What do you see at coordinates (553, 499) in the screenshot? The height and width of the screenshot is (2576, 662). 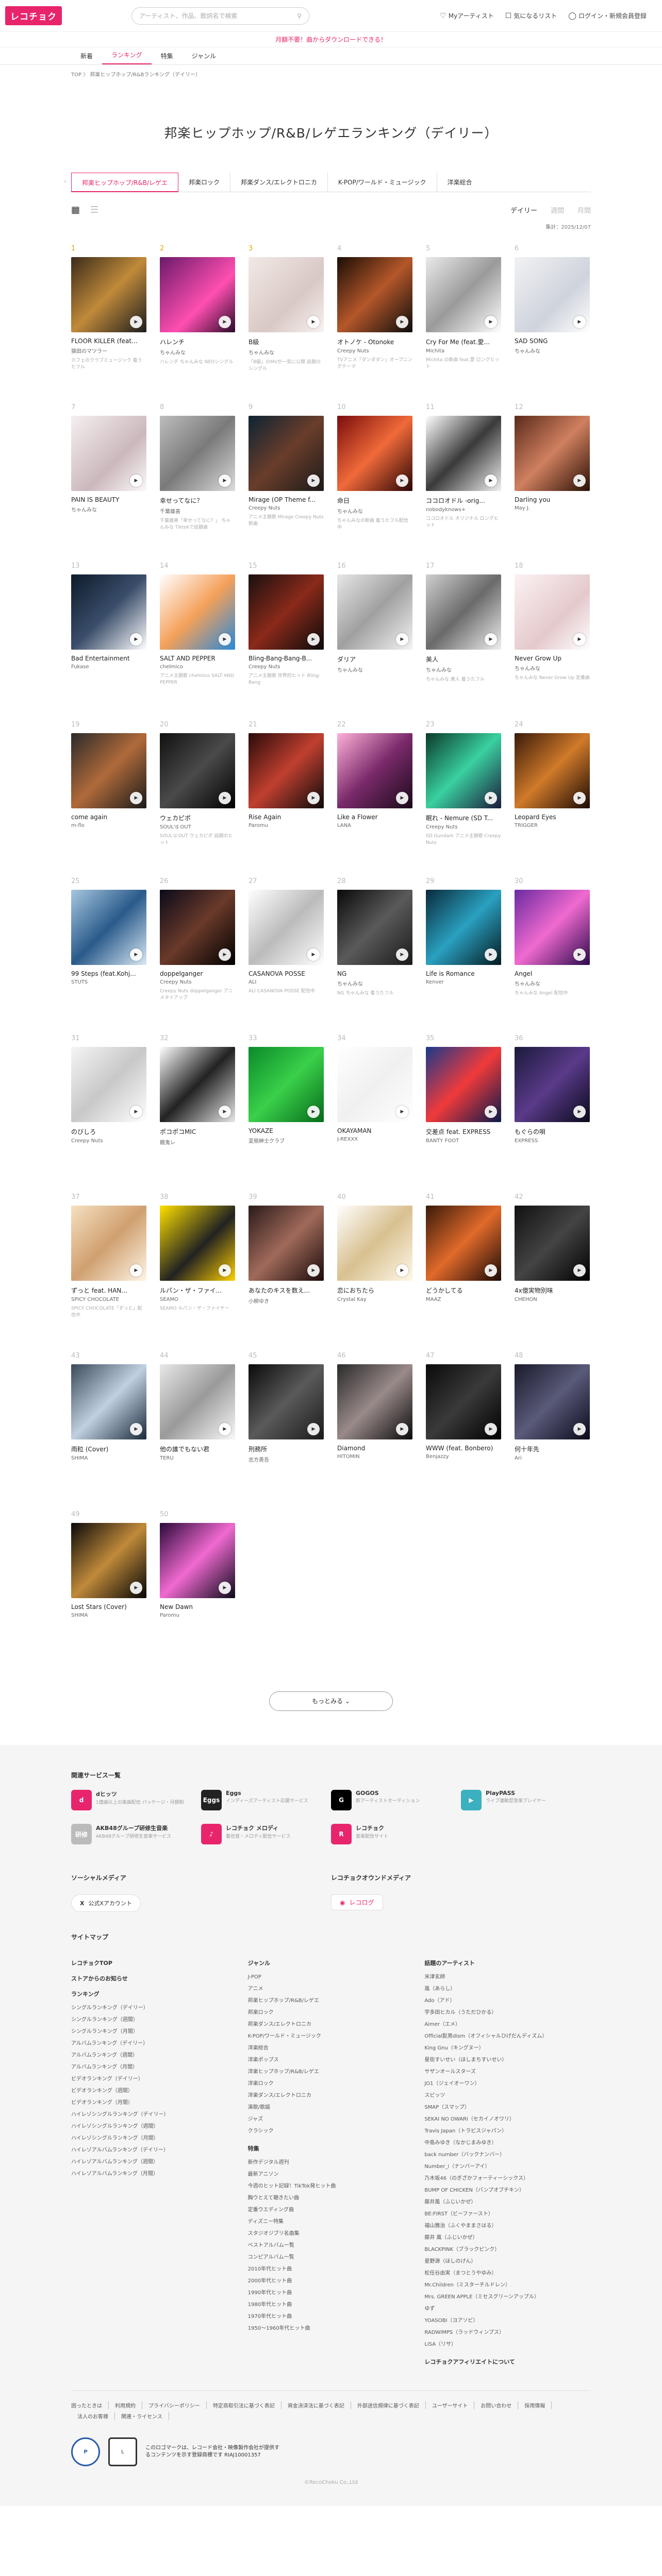 I see `song-title: Darling you` at bounding box center [553, 499].